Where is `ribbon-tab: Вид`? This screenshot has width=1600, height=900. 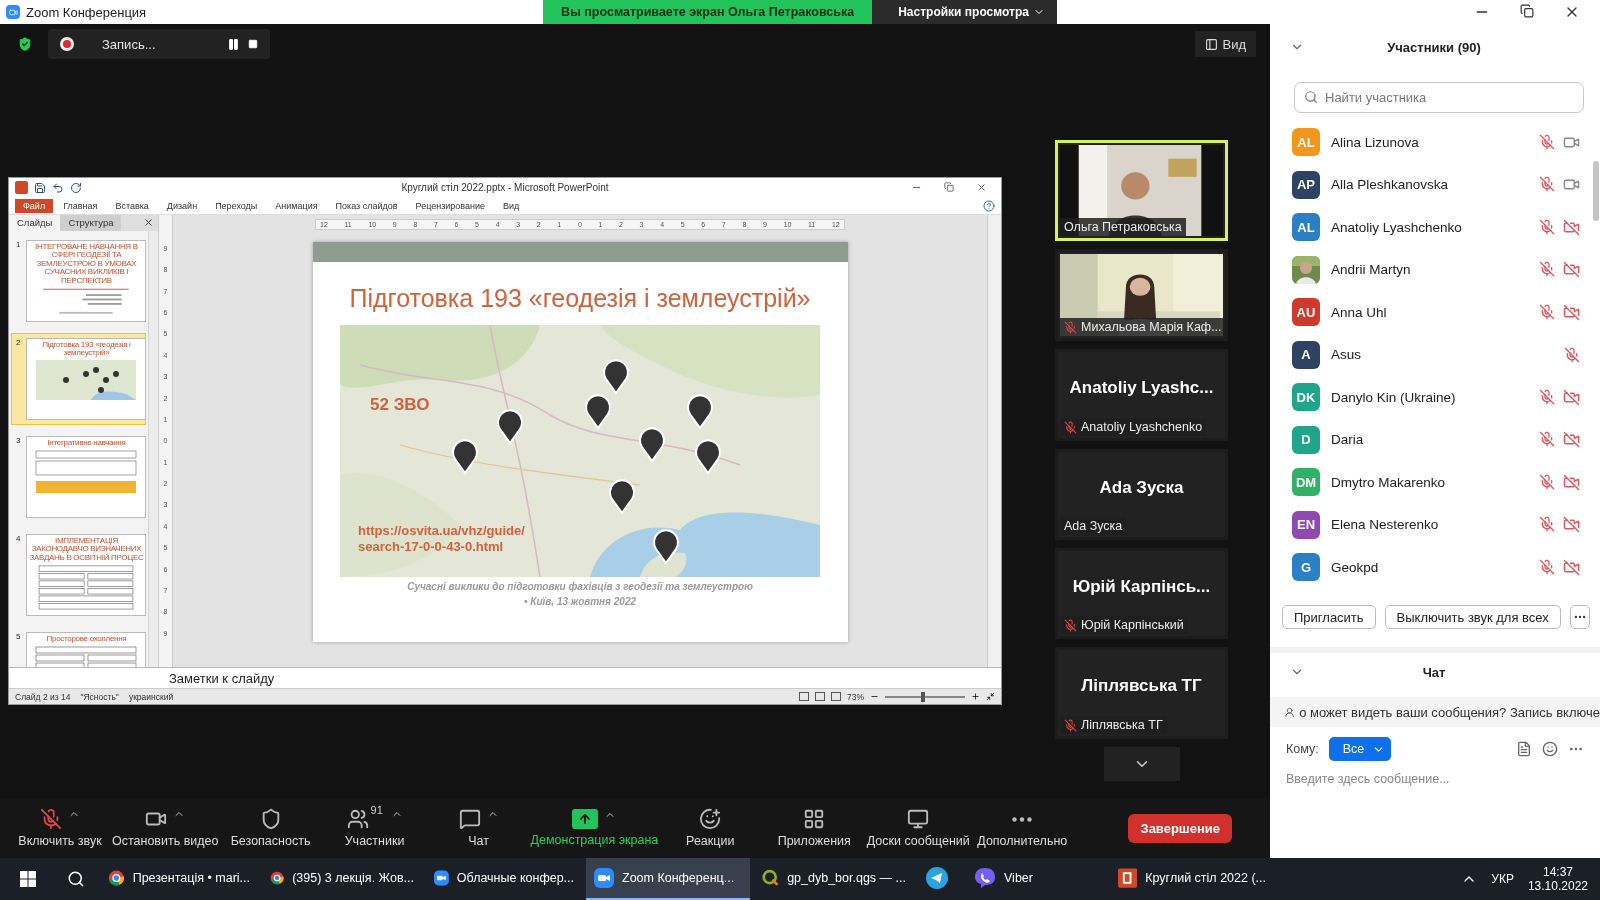
ribbon-tab: Вид is located at coordinates (511, 205).